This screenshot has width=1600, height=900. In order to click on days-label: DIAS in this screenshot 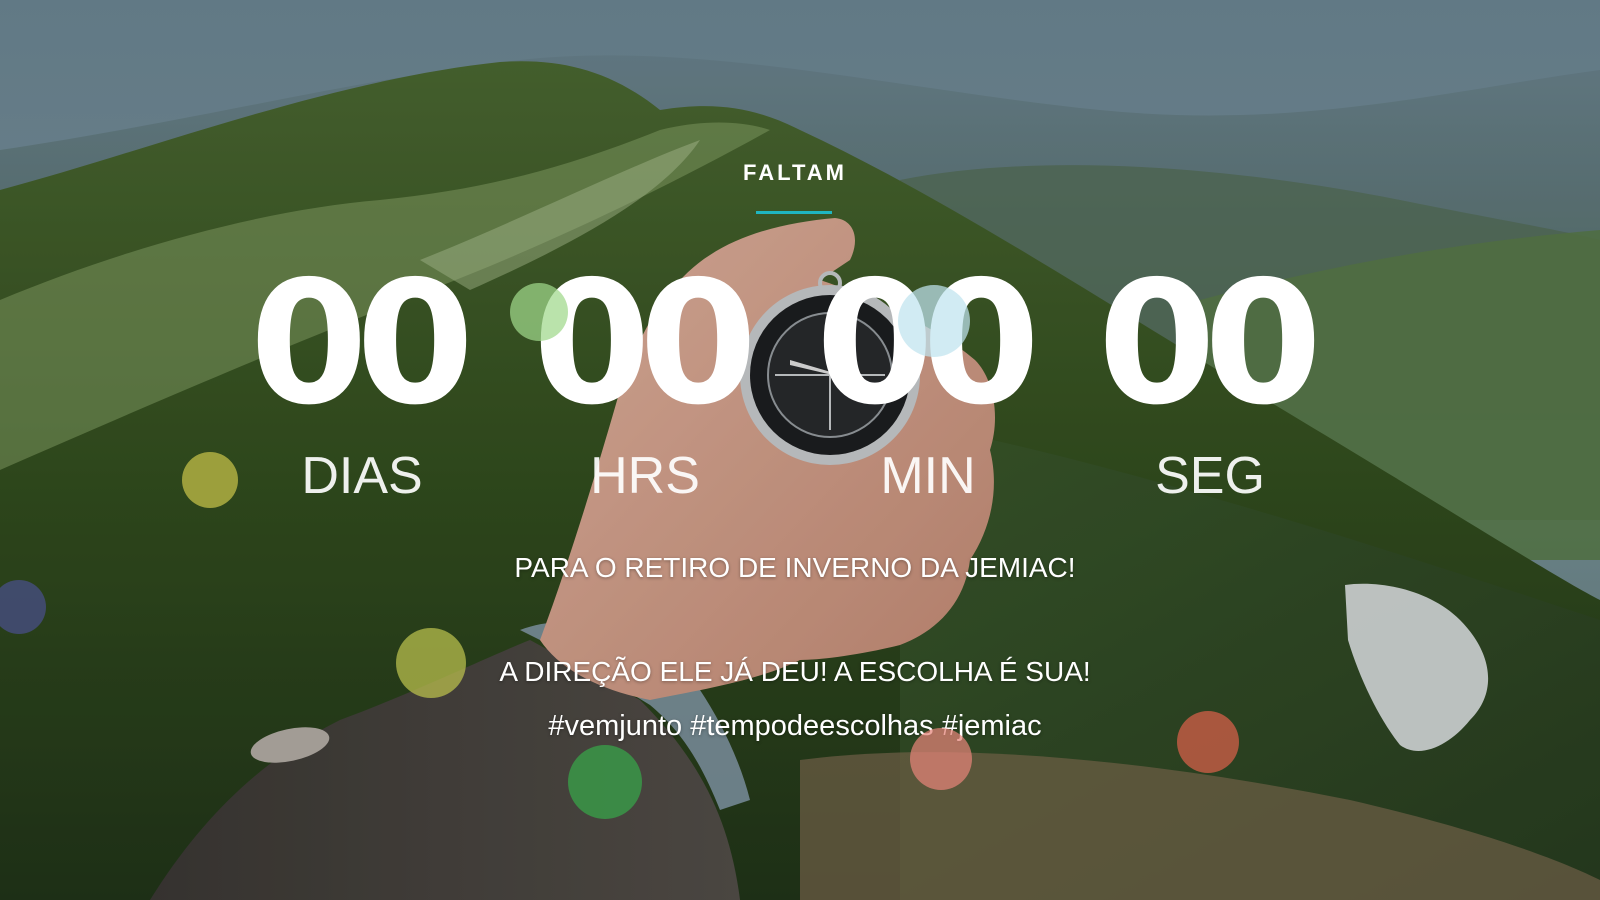, I will do `click(362, 476)`.